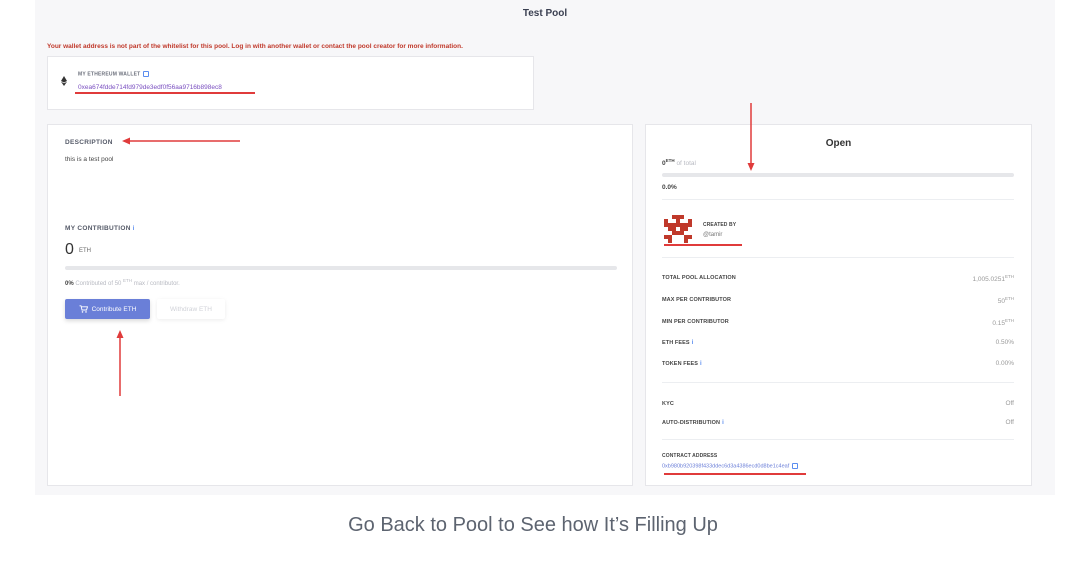  What do you see at coordinates (114, 309) in the screenshot?
I see `contribute-button-label: Contribute ETH` at bounding box center [114, 309].